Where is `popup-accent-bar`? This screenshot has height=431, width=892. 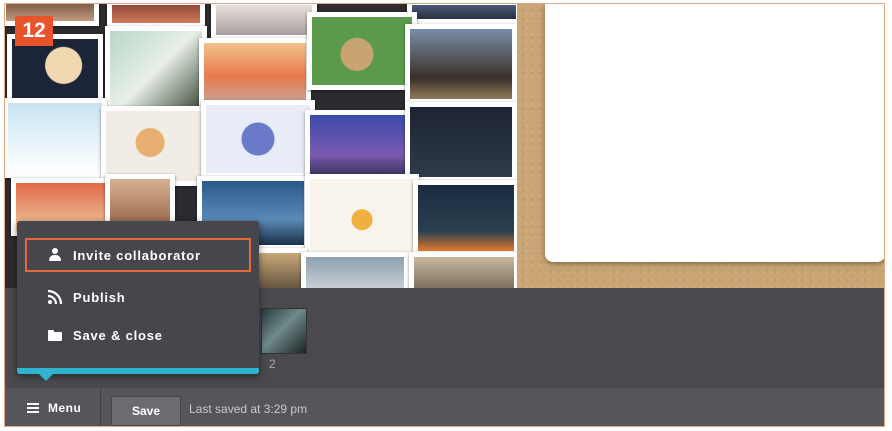 popup-accent-bar is located at coordinates (138, 371).